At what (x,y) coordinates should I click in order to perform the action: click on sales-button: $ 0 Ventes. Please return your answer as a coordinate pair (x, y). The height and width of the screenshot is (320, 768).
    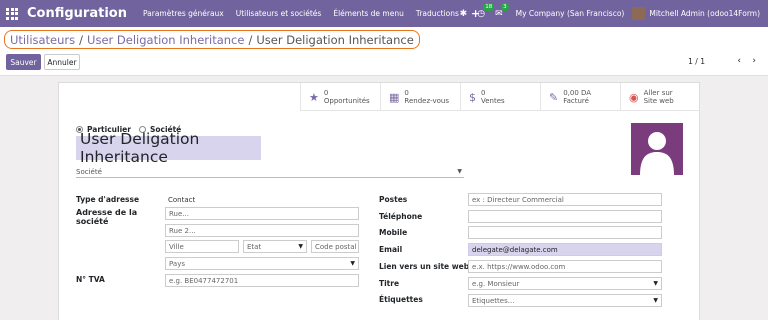
    Looking at the image, I should click on (500, 97).